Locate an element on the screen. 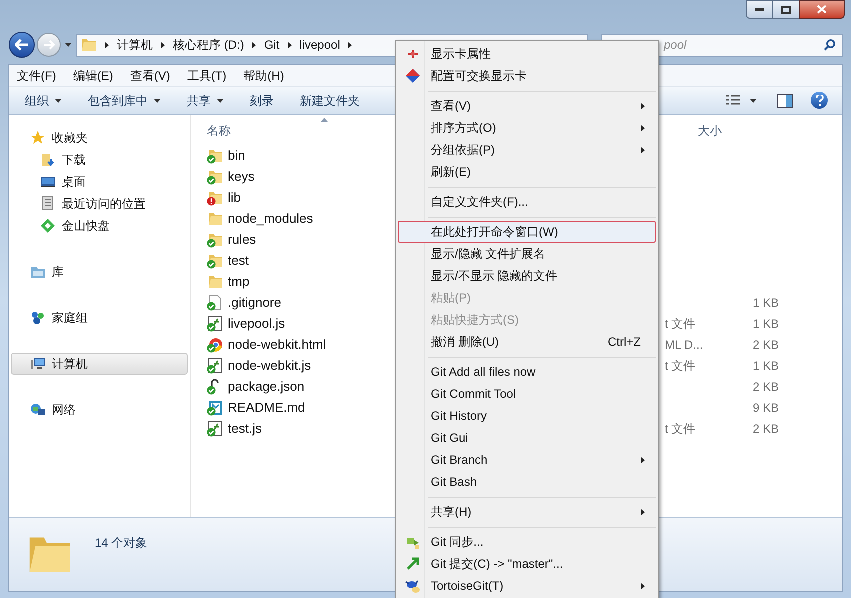 The width and height of the screenshot is (851, 598). sidebar-item: 下载 is located at coordinates (99, 160).